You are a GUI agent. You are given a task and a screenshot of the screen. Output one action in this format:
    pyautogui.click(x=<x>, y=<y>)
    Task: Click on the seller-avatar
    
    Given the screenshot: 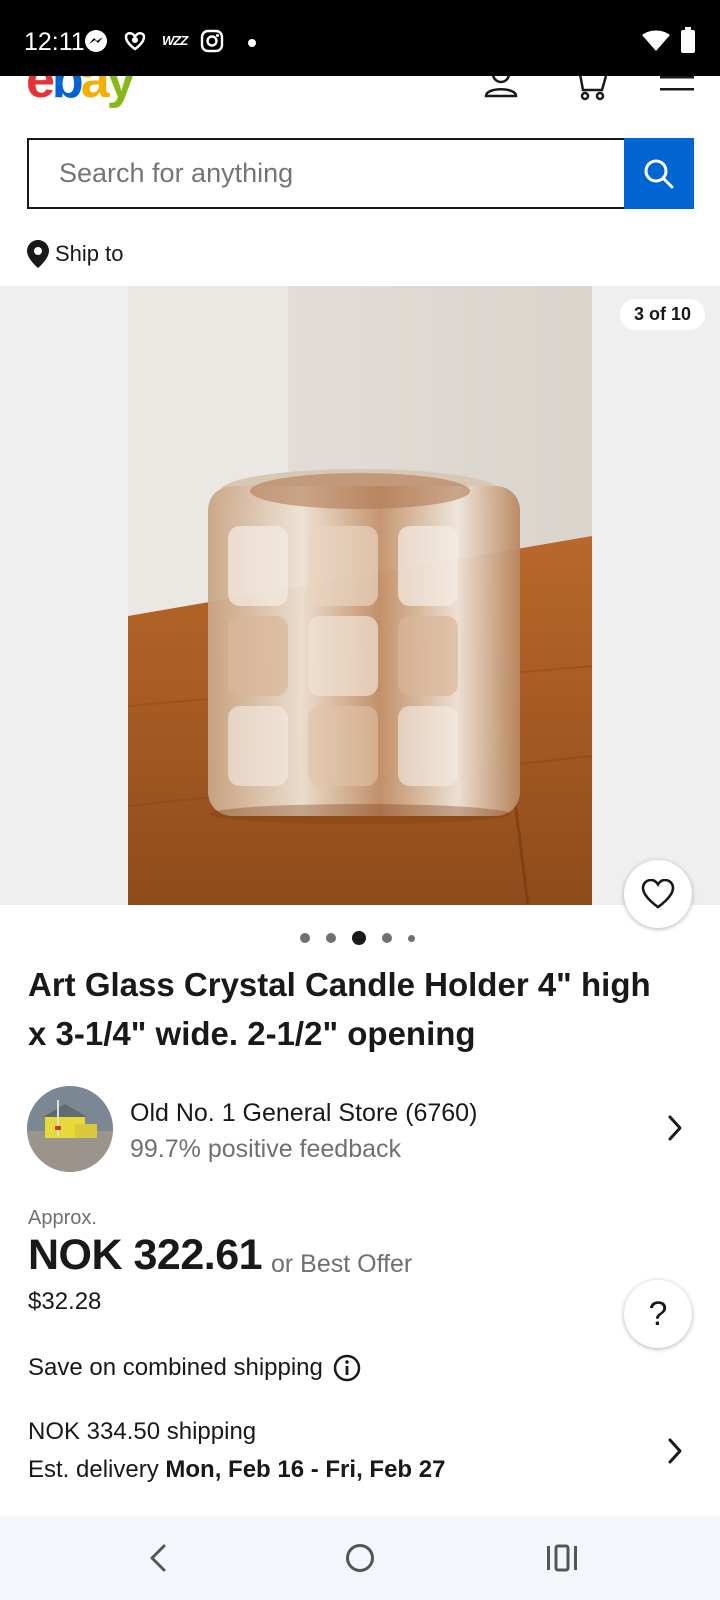 What is the action you would take?
    pyautogui.click(x=70, y=1129)
    